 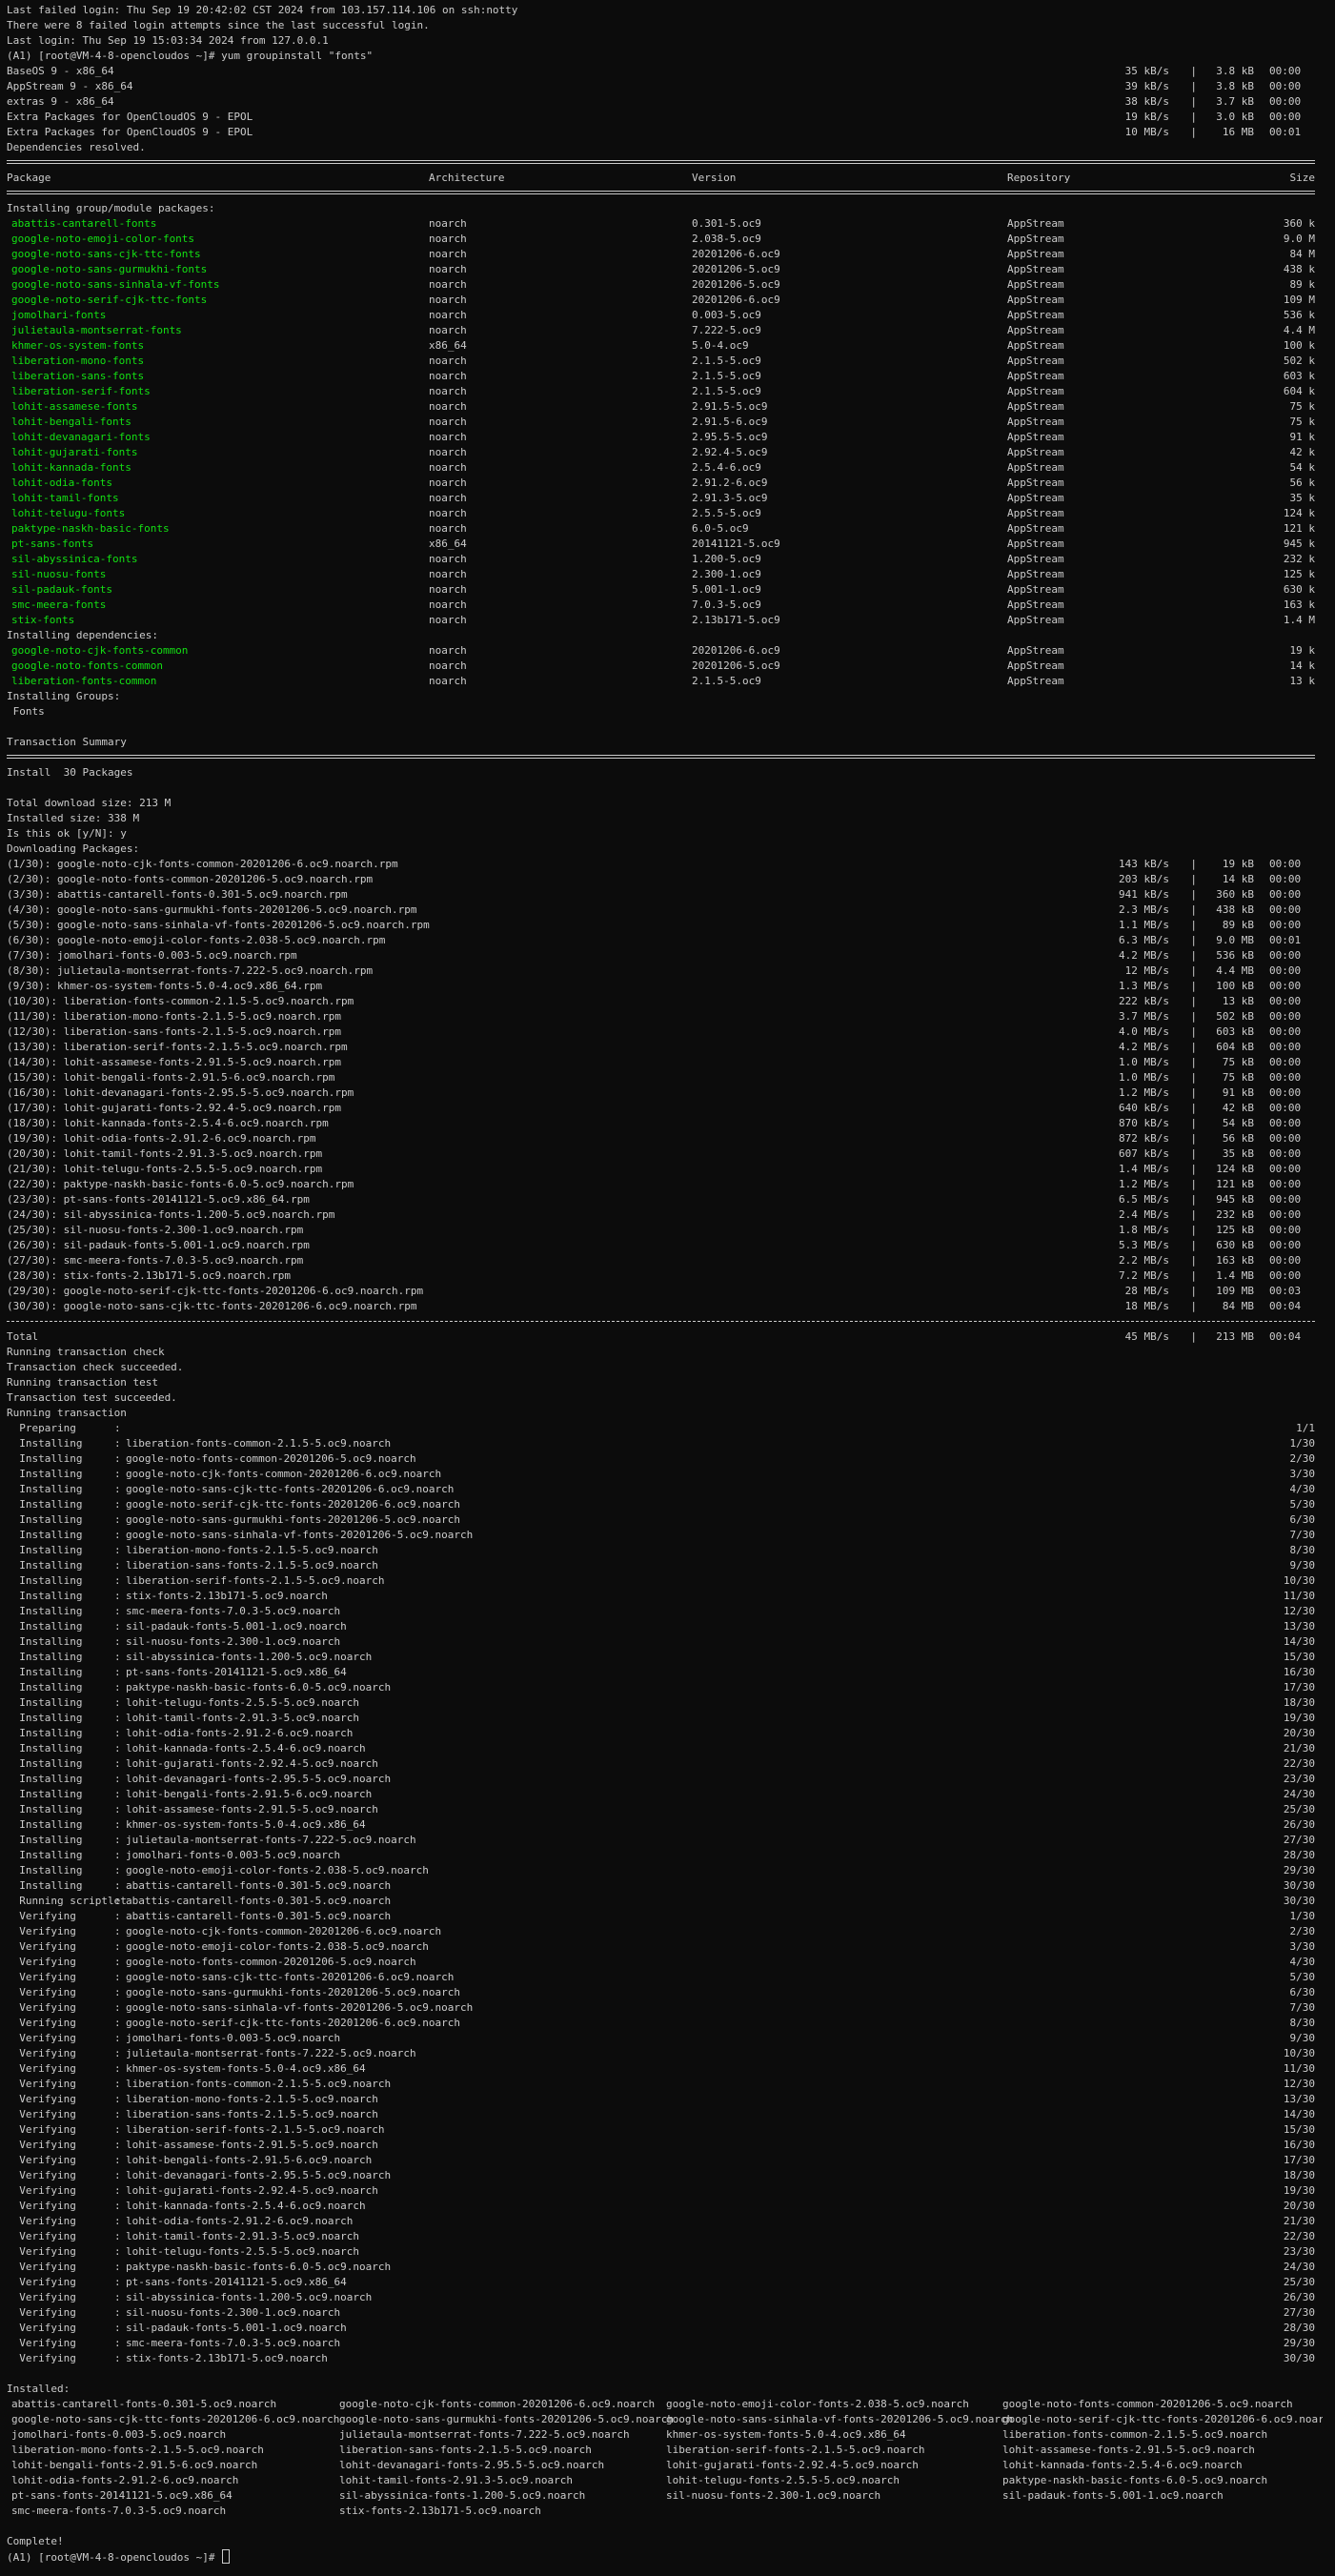 What do you see at coordinates (1299, 1611) in the screenshot?
I see `cell: 12/30` at bounding box center [1299, 1611].